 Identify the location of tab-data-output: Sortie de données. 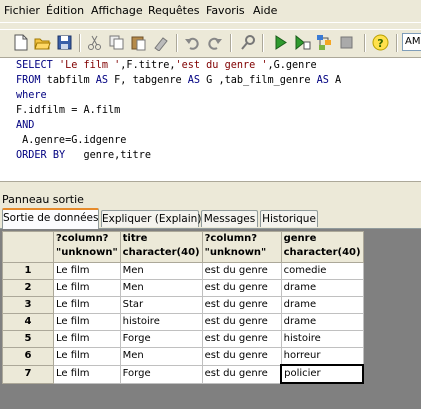
(50, 218).